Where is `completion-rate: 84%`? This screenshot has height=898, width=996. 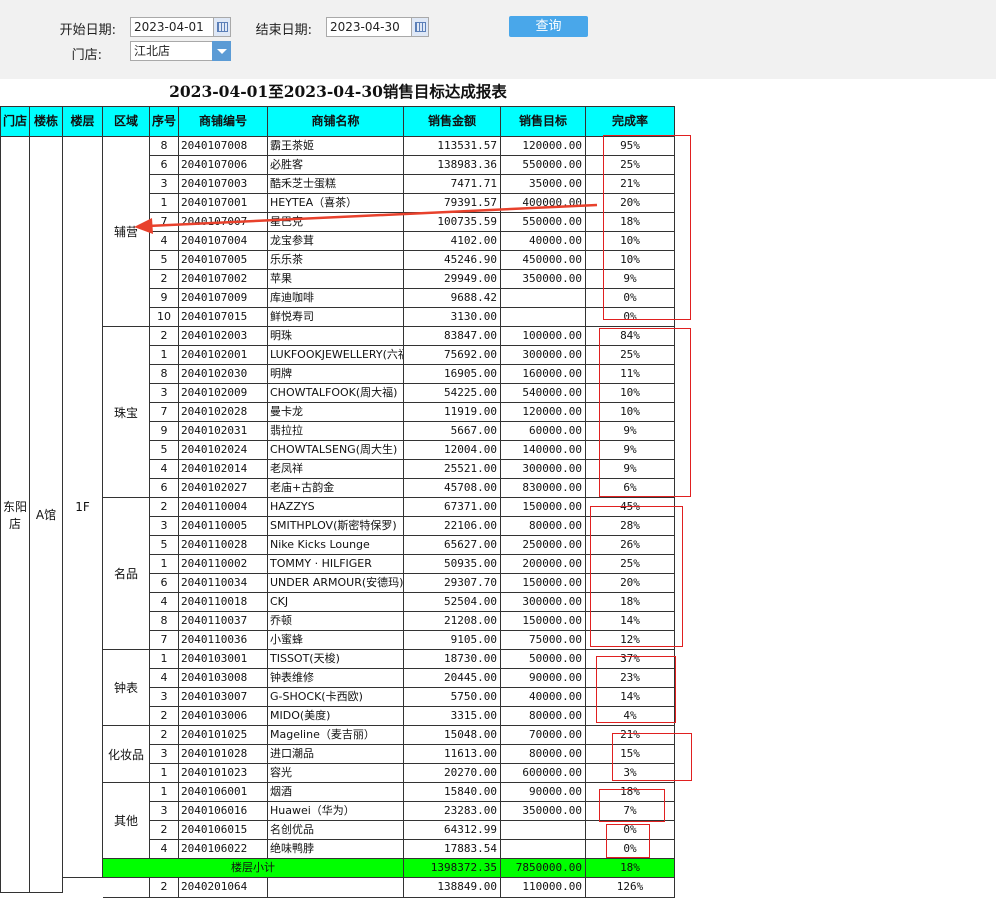 completion-rate: 84% is located at coordinates (630, 336).